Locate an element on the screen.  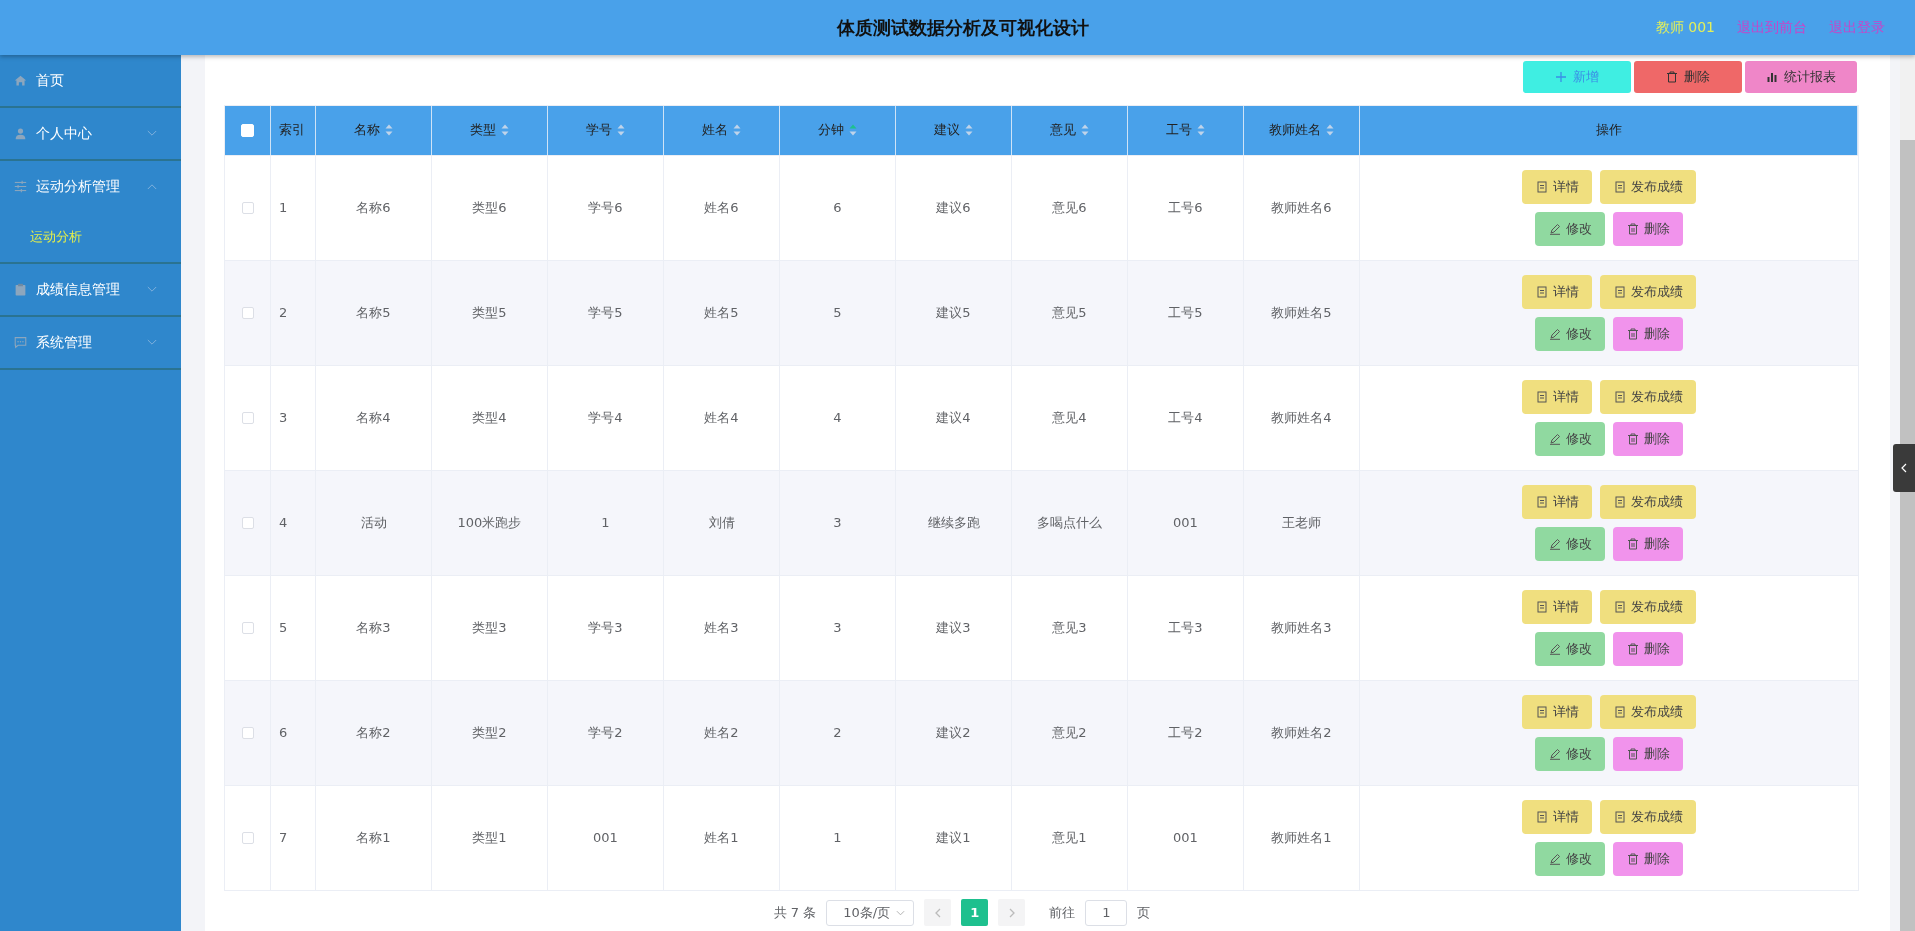
column-header: 名称 is located at coordinates (374, 130).